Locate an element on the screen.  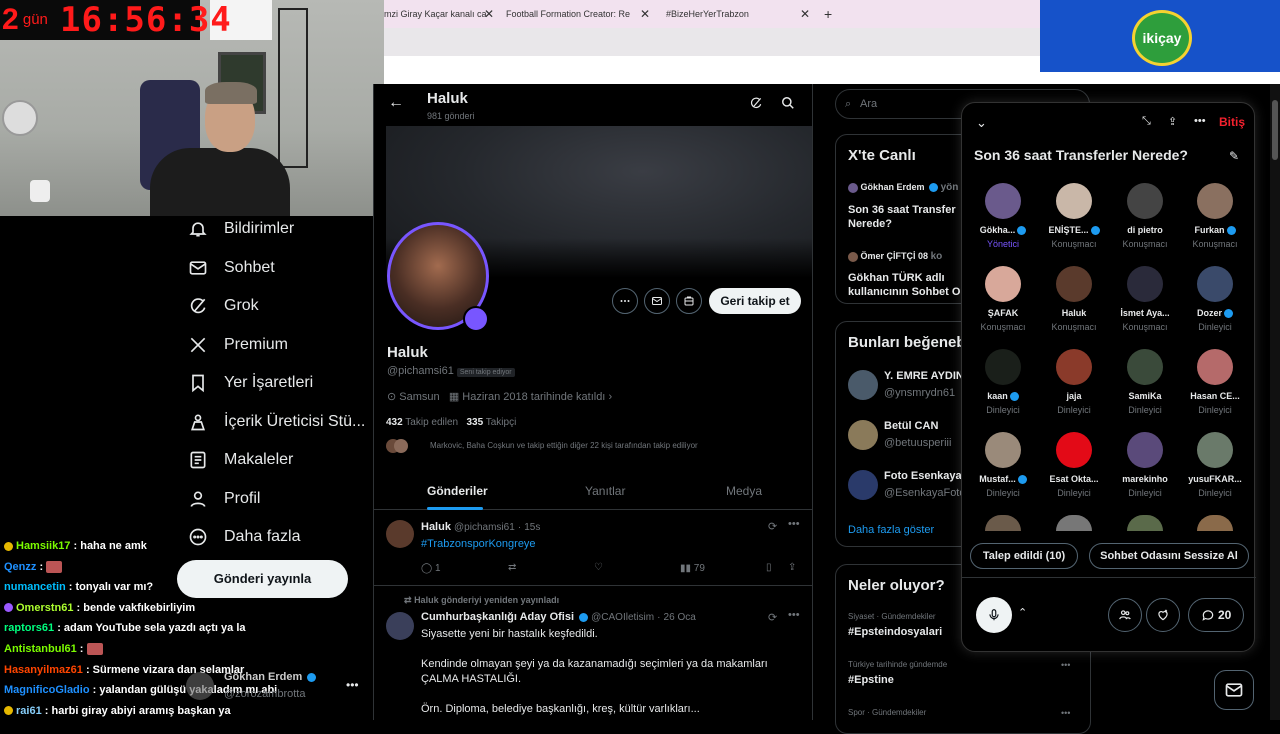
messages-button is located at coordinates (1234, 690).